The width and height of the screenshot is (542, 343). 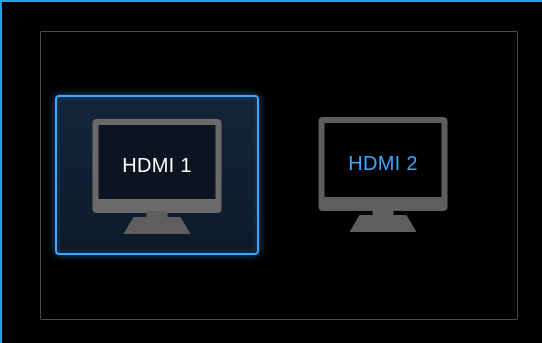 I want to click on monitor-icon: HDMI 1, so click(x=157, y=178).